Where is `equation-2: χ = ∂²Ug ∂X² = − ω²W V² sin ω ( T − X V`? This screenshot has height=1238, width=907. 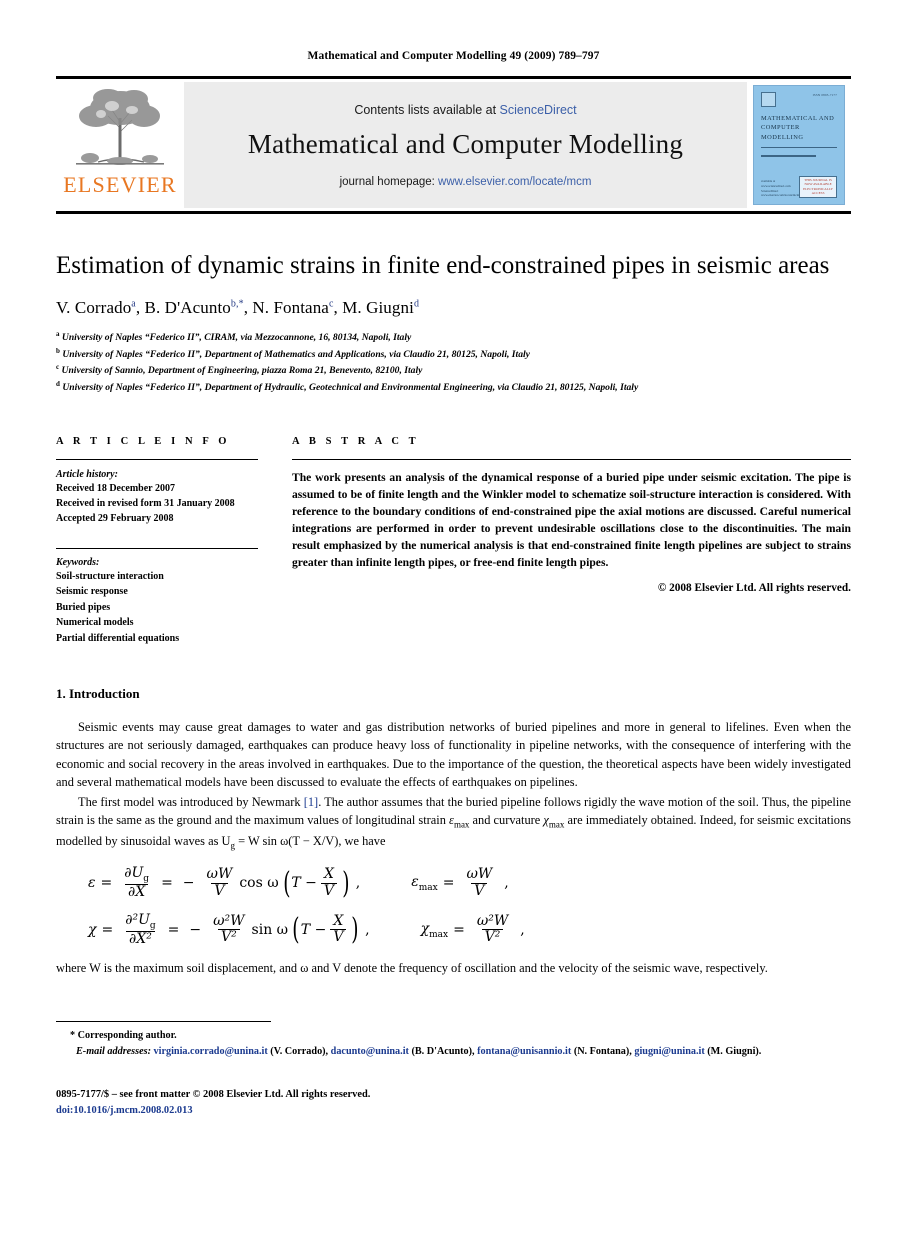
equation-2: χ = ∂²Ug ∂X² = − ω²W V² sin ω ( T − X V is located at coordinates (306, 929).